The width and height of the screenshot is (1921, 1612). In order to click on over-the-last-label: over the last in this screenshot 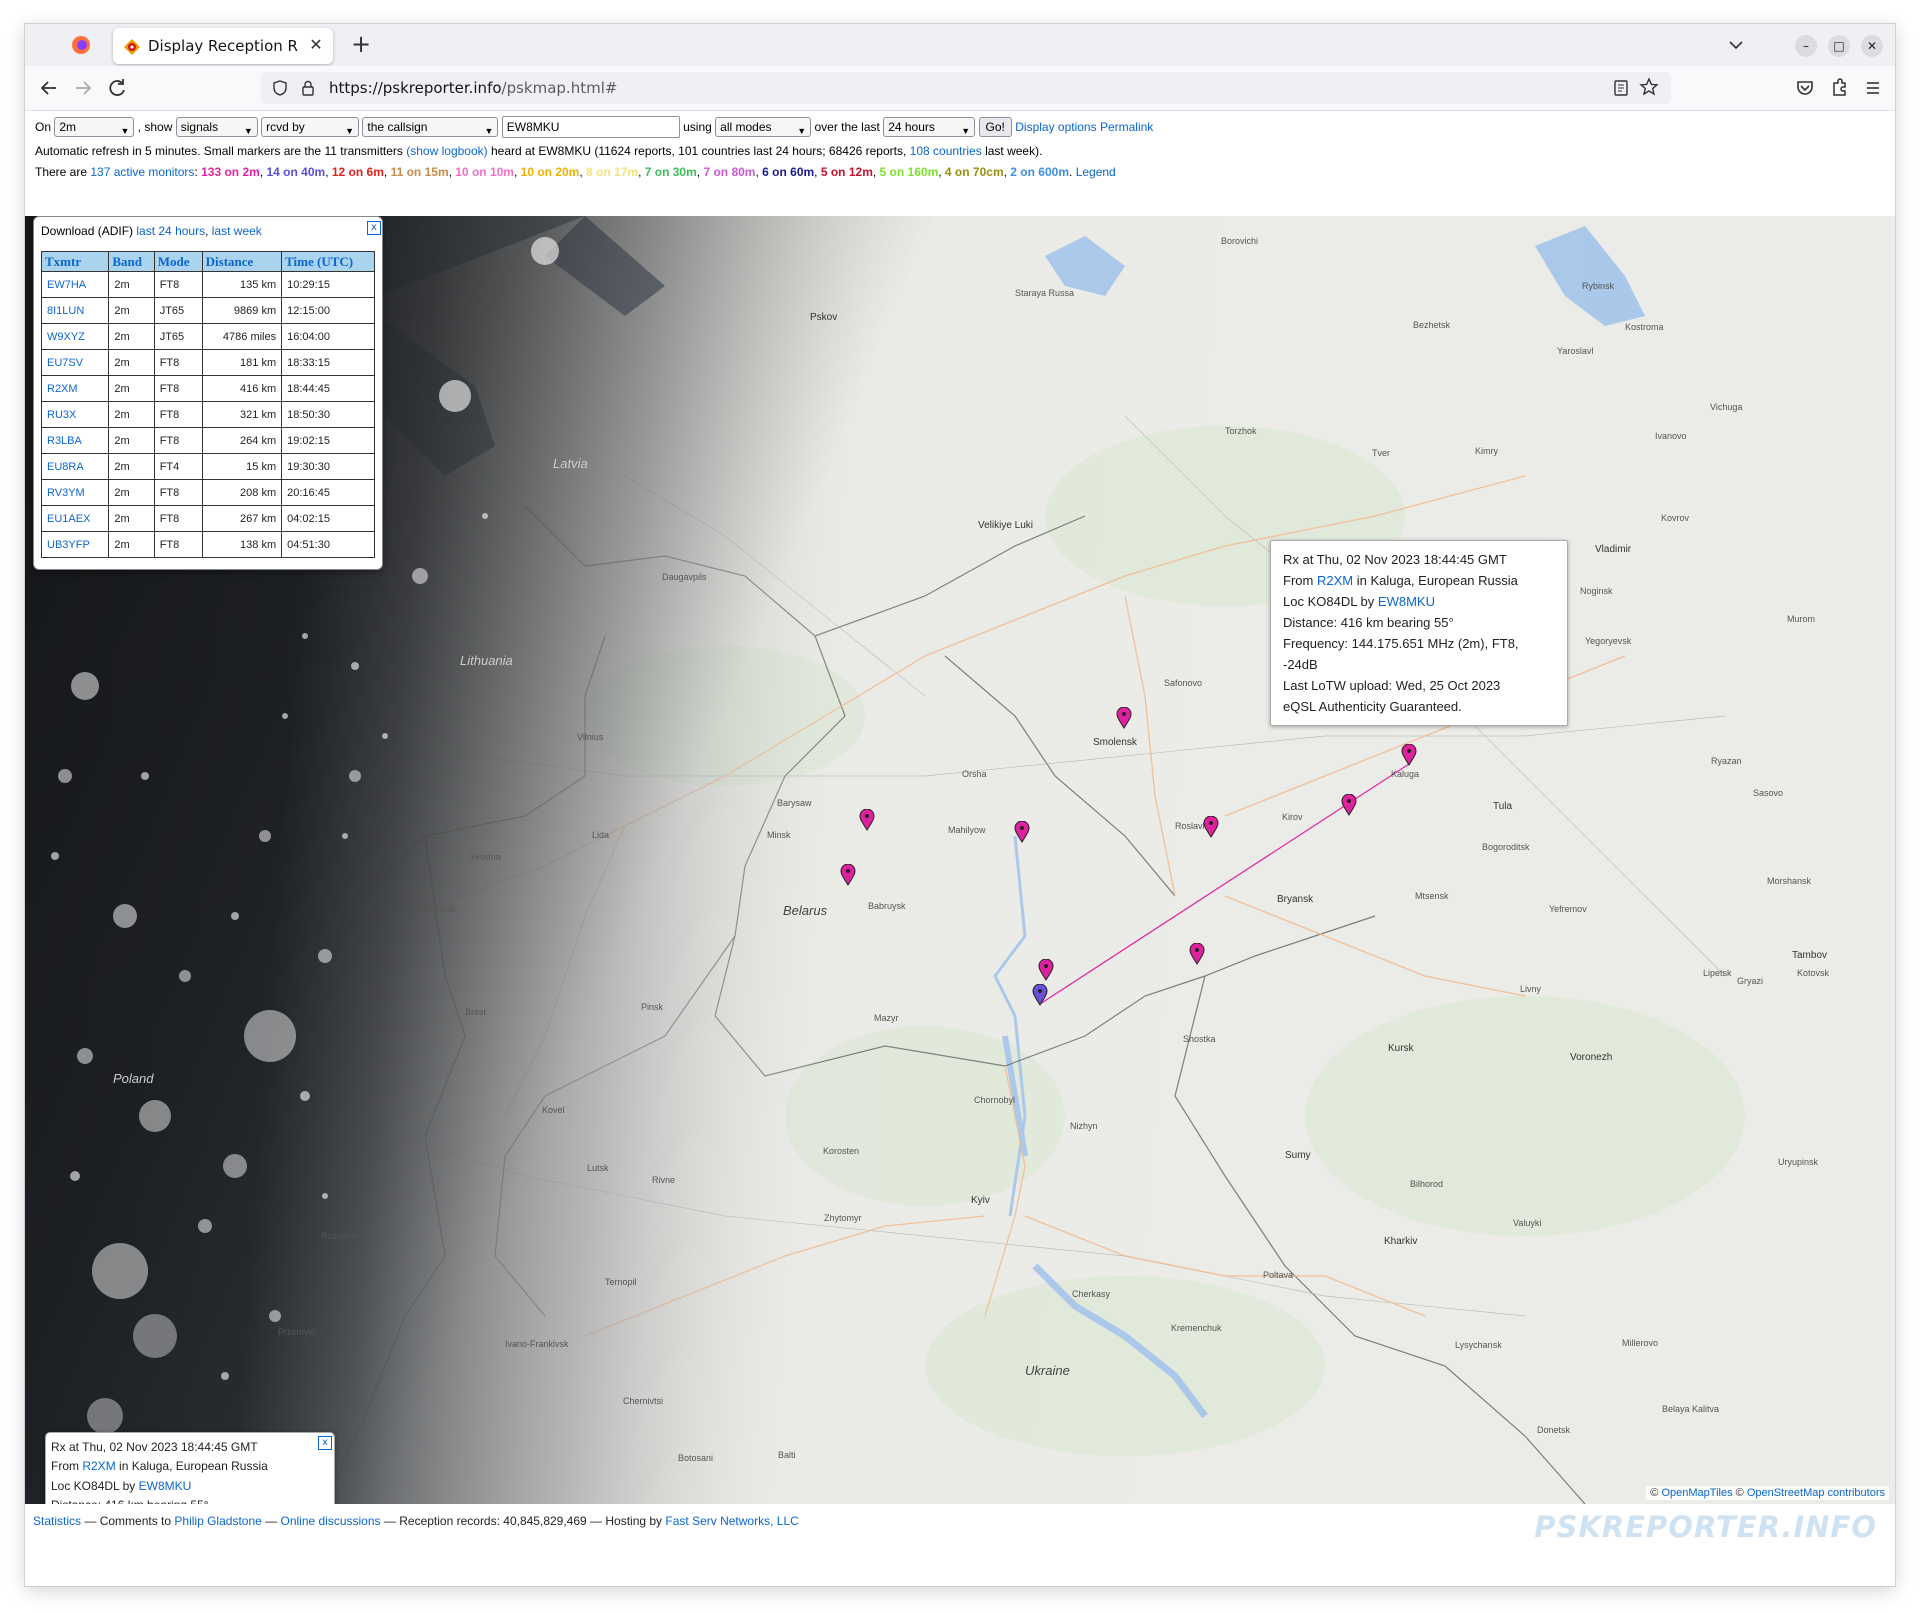, I will do `click(847, 127)`.